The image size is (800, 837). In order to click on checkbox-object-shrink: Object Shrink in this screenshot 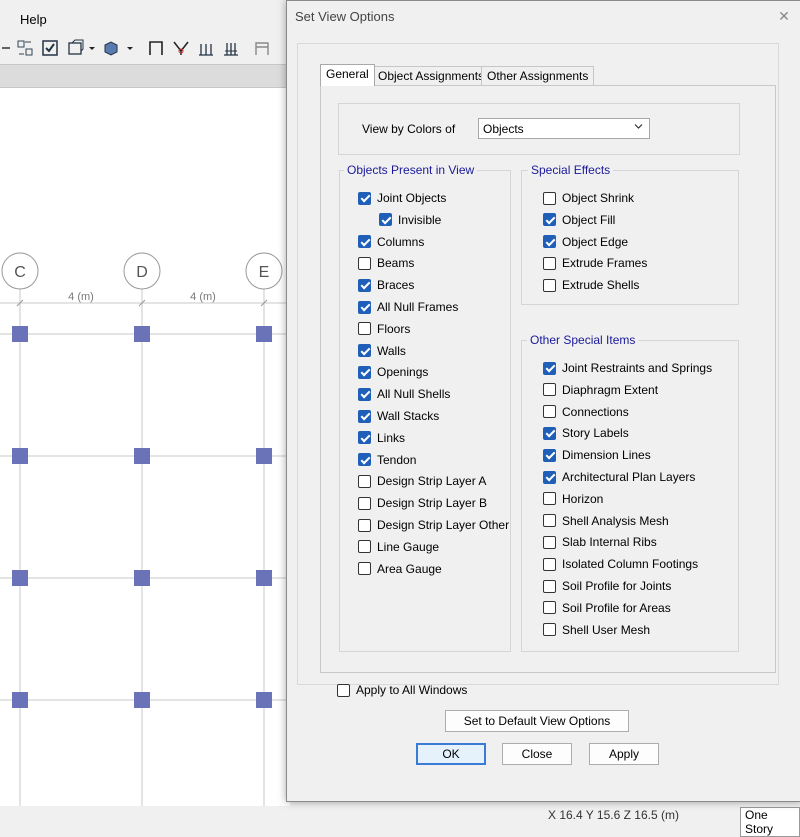, I will do `click(588, 198)`.